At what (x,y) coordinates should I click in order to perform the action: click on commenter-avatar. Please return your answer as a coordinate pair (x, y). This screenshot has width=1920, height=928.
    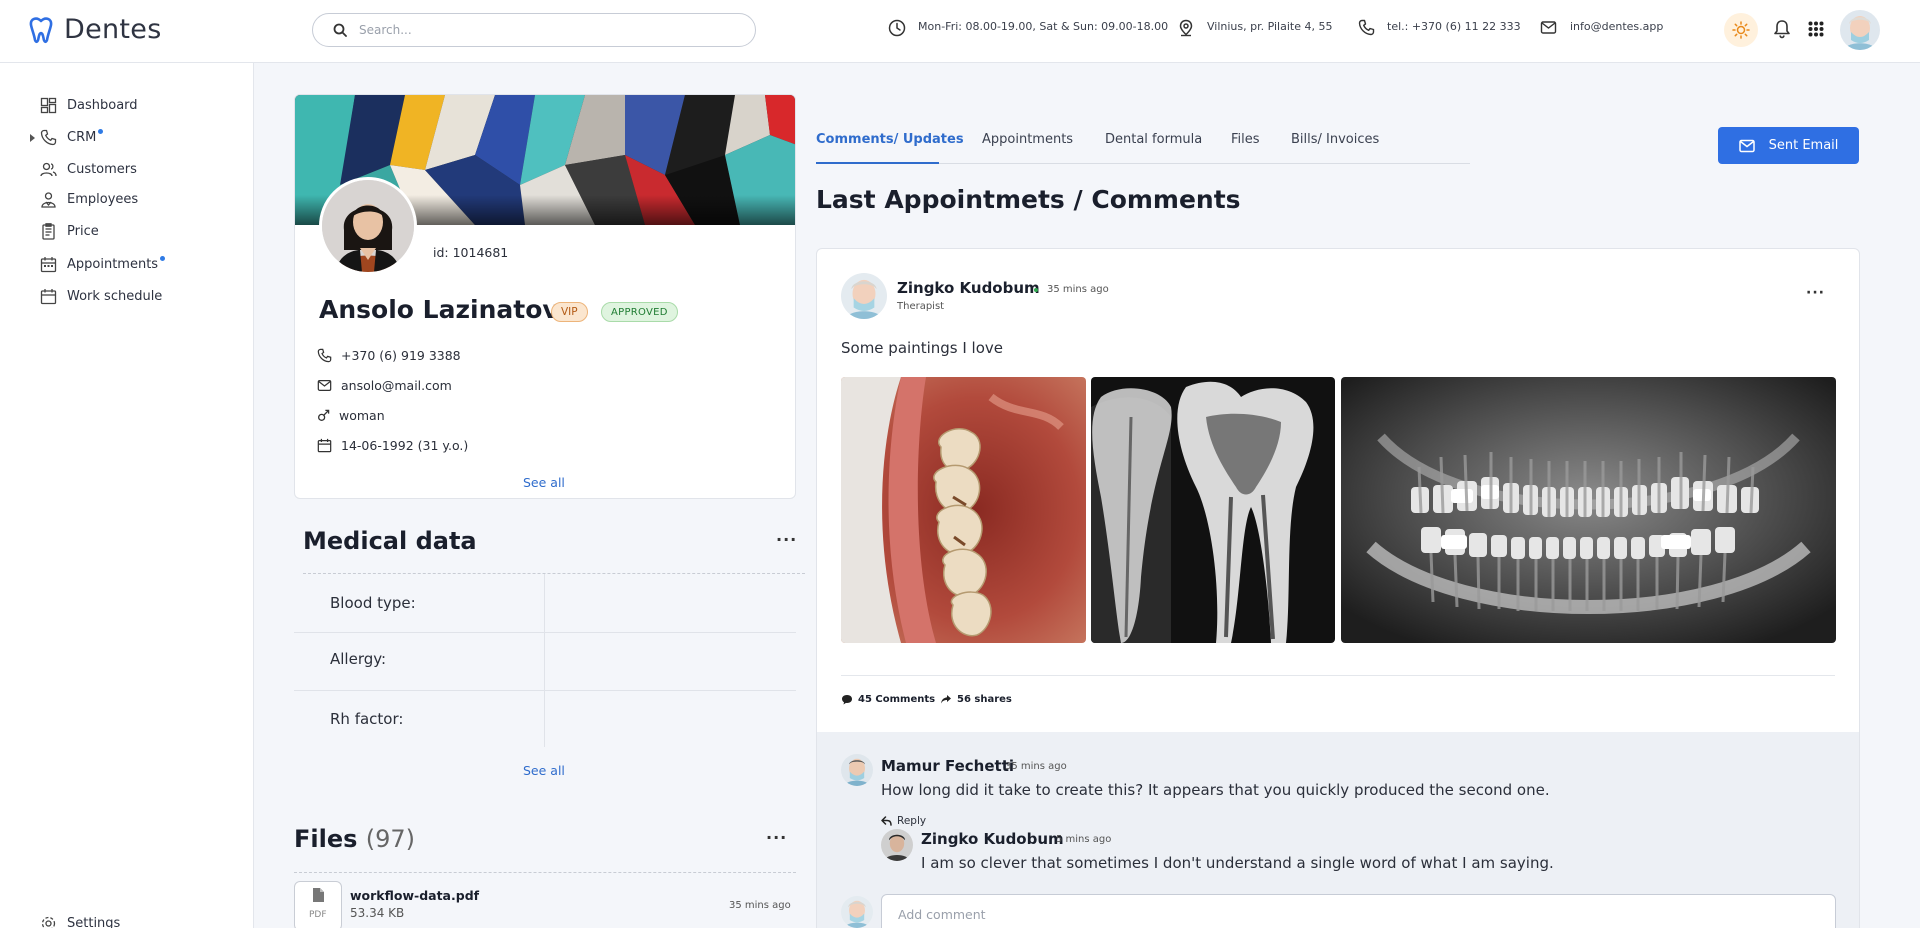
    Looking at the image, I should click on (857, 770).